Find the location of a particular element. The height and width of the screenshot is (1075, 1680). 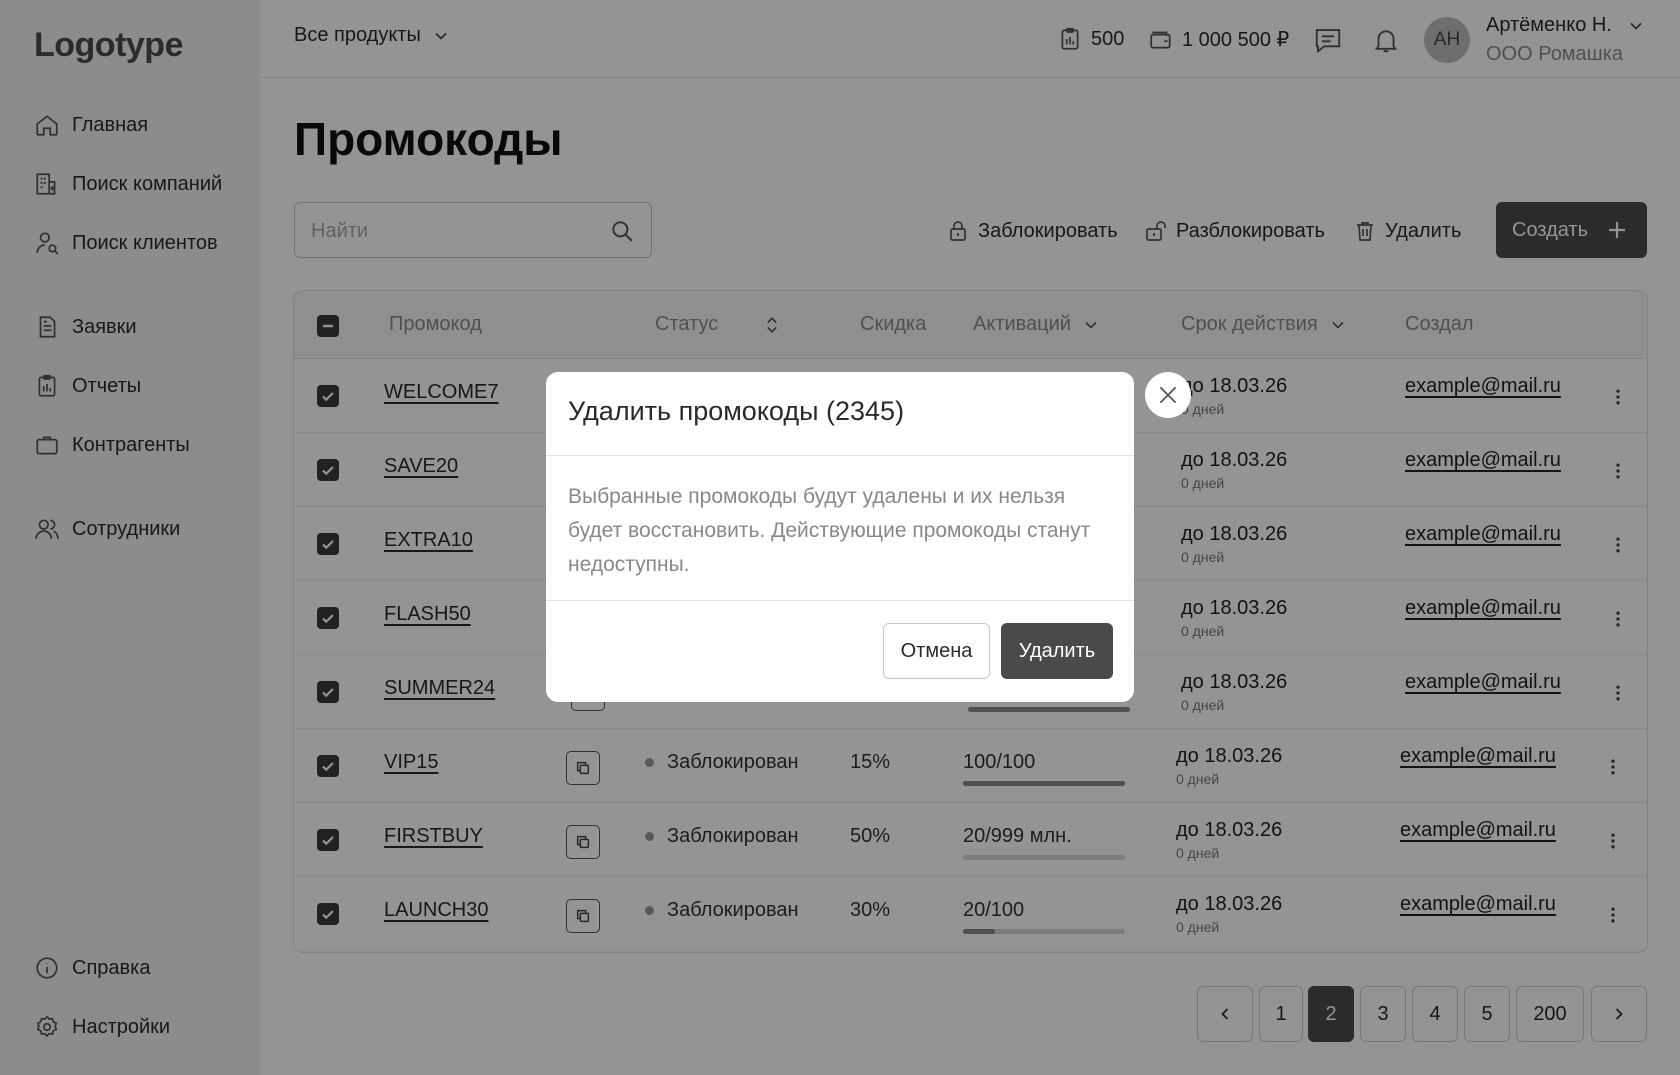

dialog-title: Удалить промокоды (2345) is located at coordinates (736, 411).